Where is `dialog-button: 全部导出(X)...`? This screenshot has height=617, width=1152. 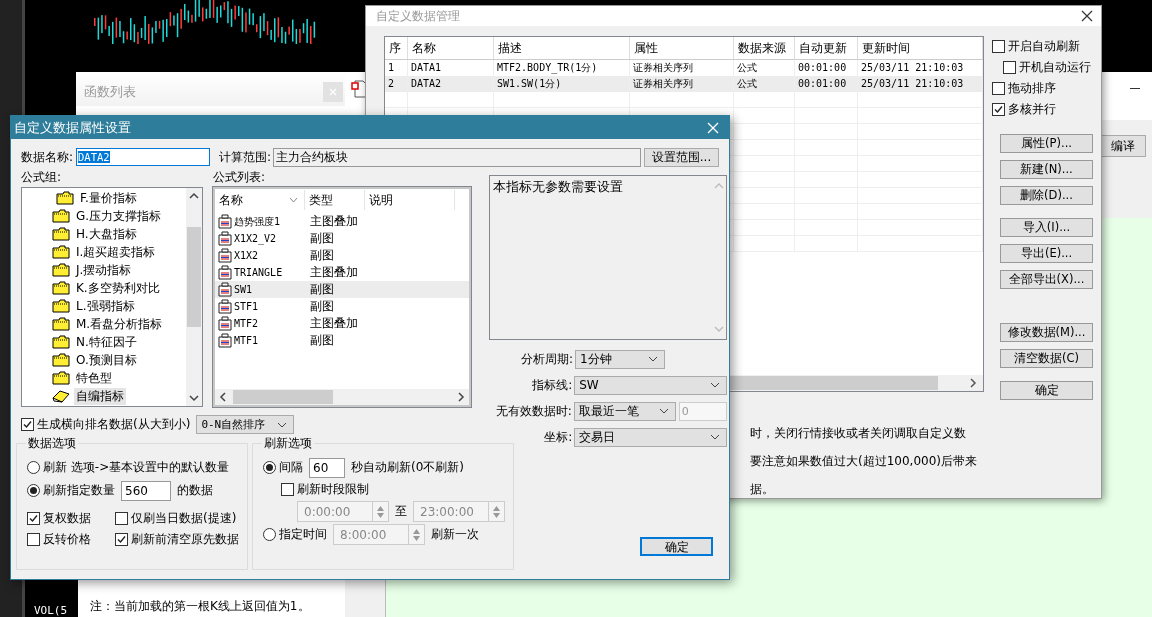
dialog-button: 全部导出(X)... is located at coordinates (1046, 279).